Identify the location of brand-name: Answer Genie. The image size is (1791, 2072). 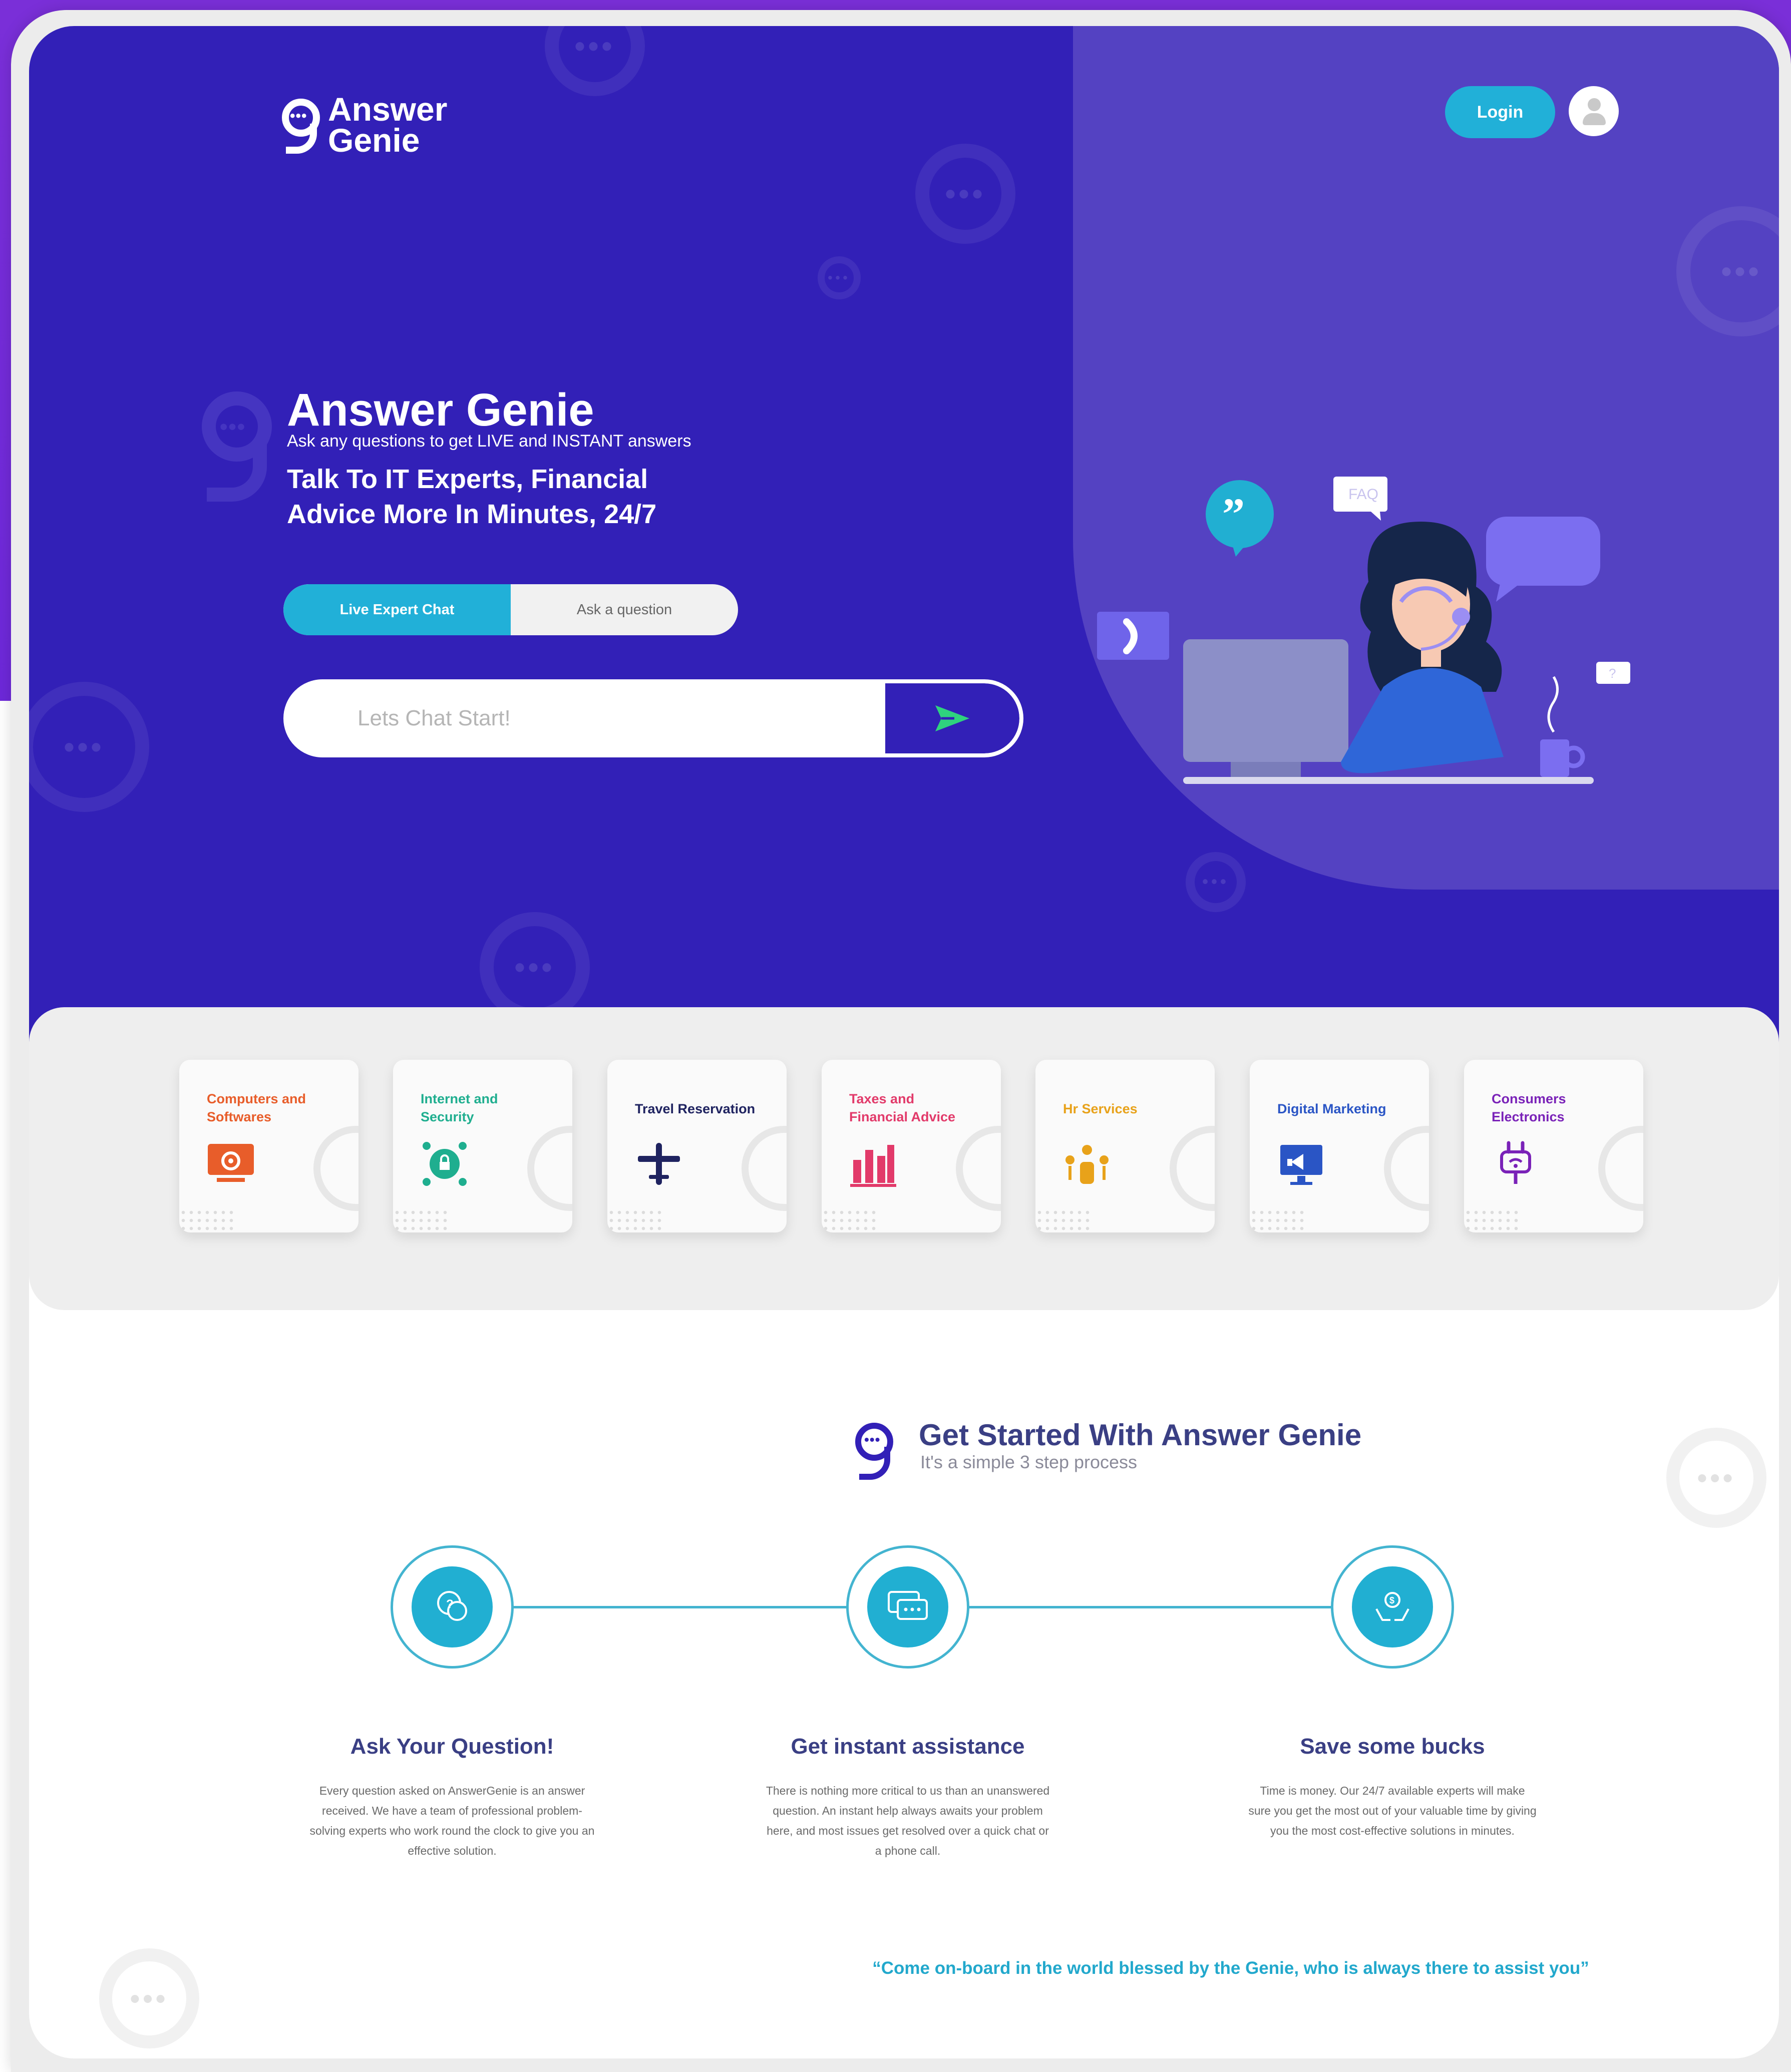
(388, 125).